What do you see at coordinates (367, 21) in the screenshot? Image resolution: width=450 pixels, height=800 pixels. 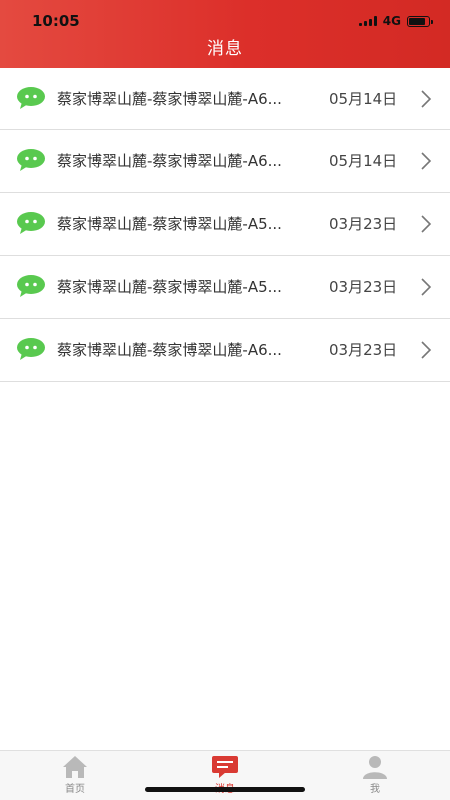 I see `signal-icon` at bounding box center [367, 21].